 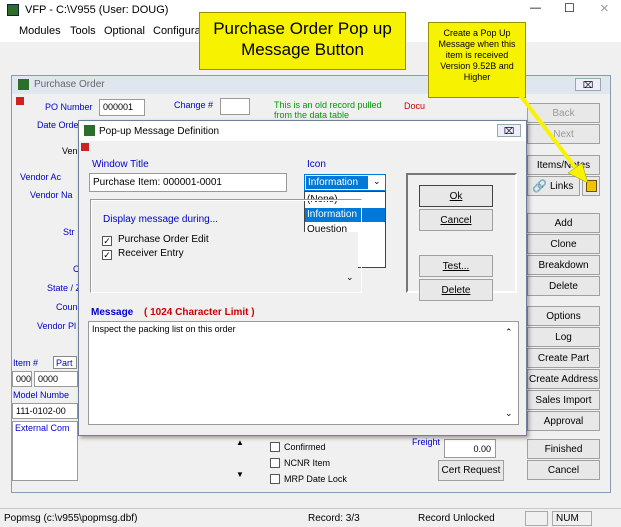 What do you see at coordinates (57, 326) in the screenshot?
I see `vendor-phone-label: Vendor Pl` at bounding box center [57, 326].